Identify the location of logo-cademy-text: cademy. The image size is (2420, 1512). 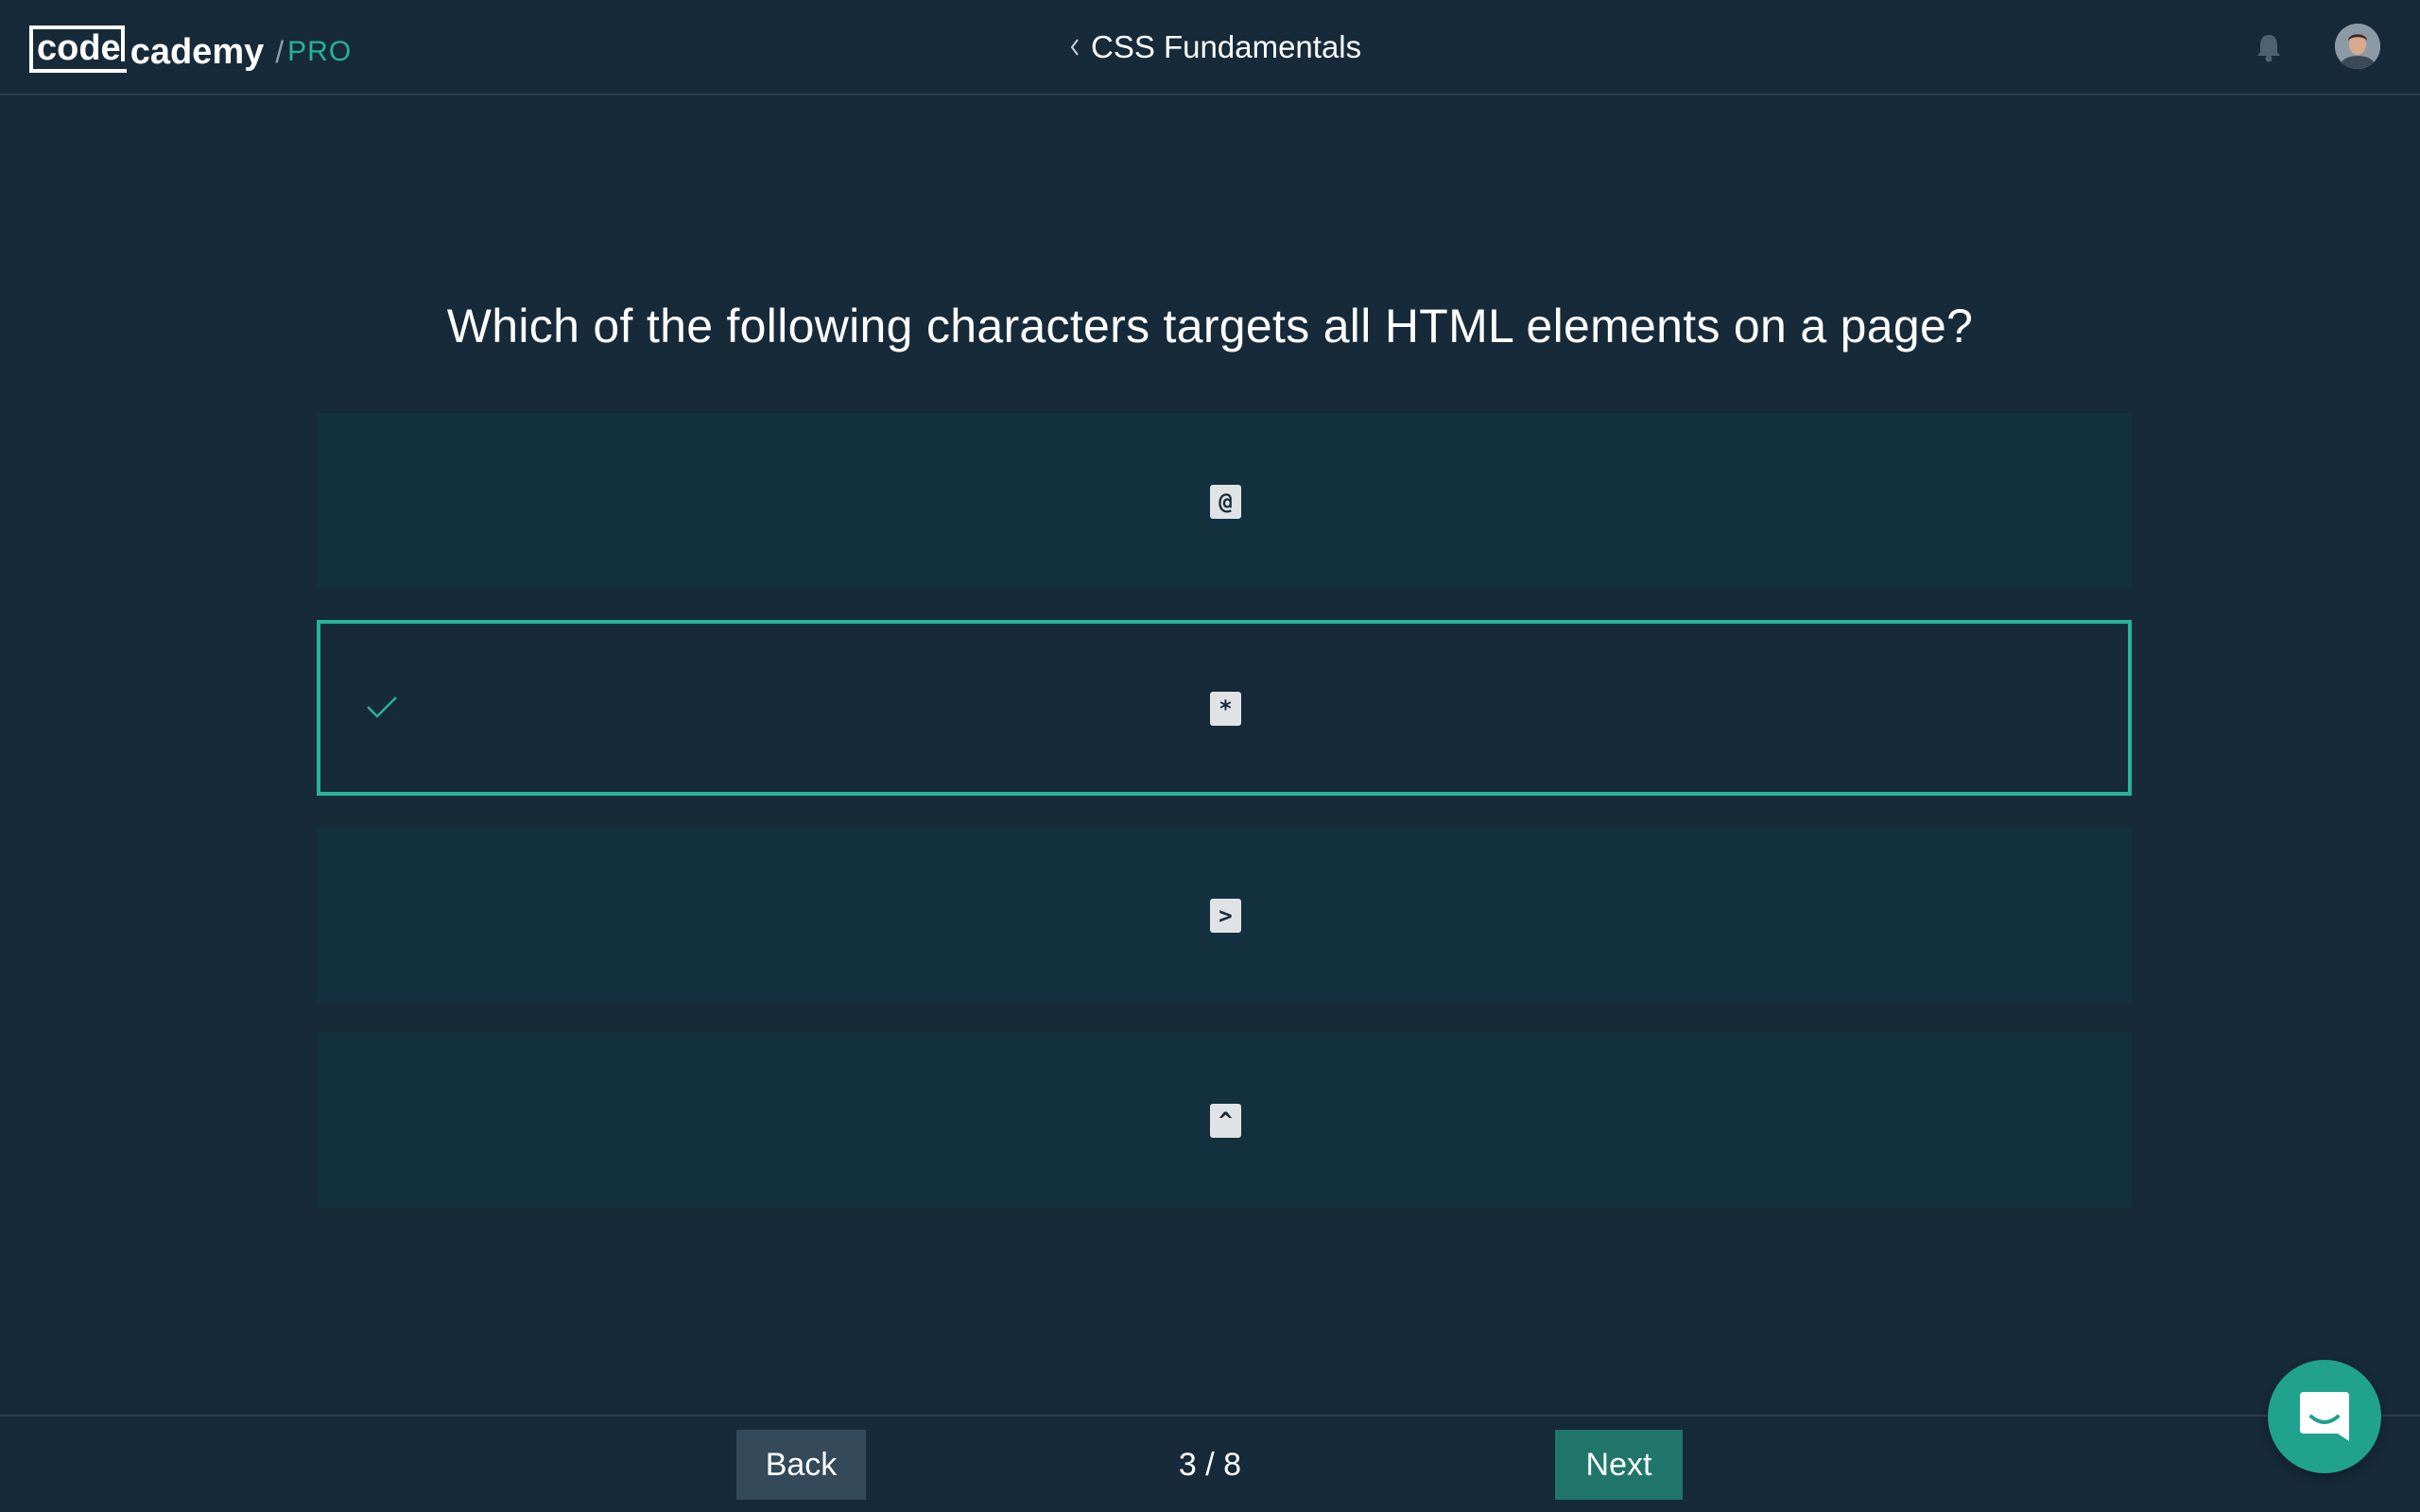
(197, 52).